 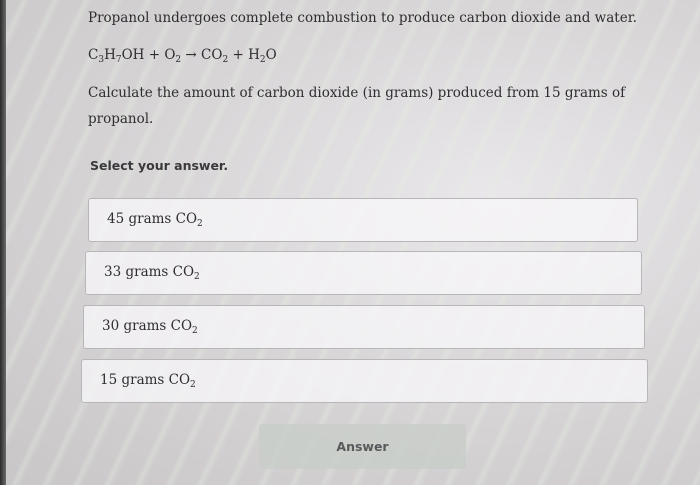 I want to click on answer-choice-4: 15 grams CO2, so click(x=364, y=381).